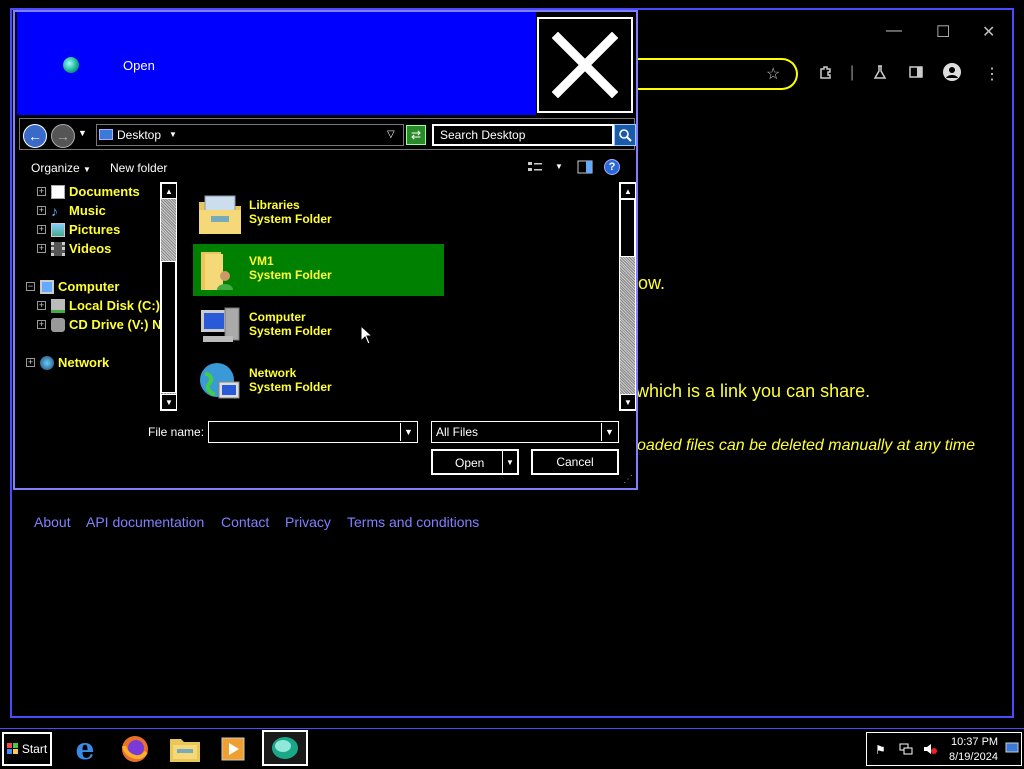  I want to click on file-explorer-icon, so click(185, 749).